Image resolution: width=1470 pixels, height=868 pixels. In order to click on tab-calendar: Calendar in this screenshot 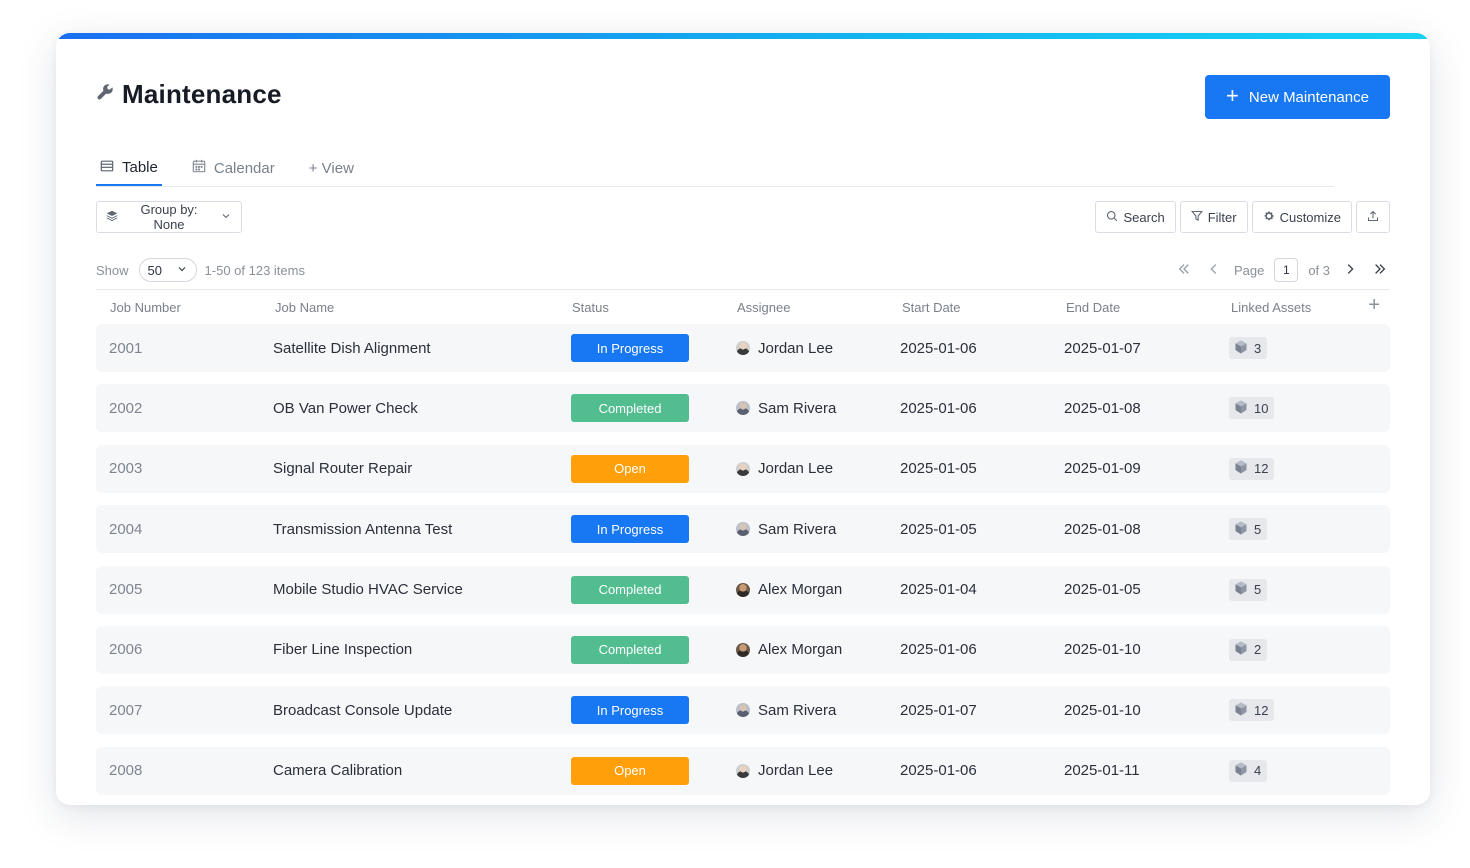, I will do `click(233, 168)`.